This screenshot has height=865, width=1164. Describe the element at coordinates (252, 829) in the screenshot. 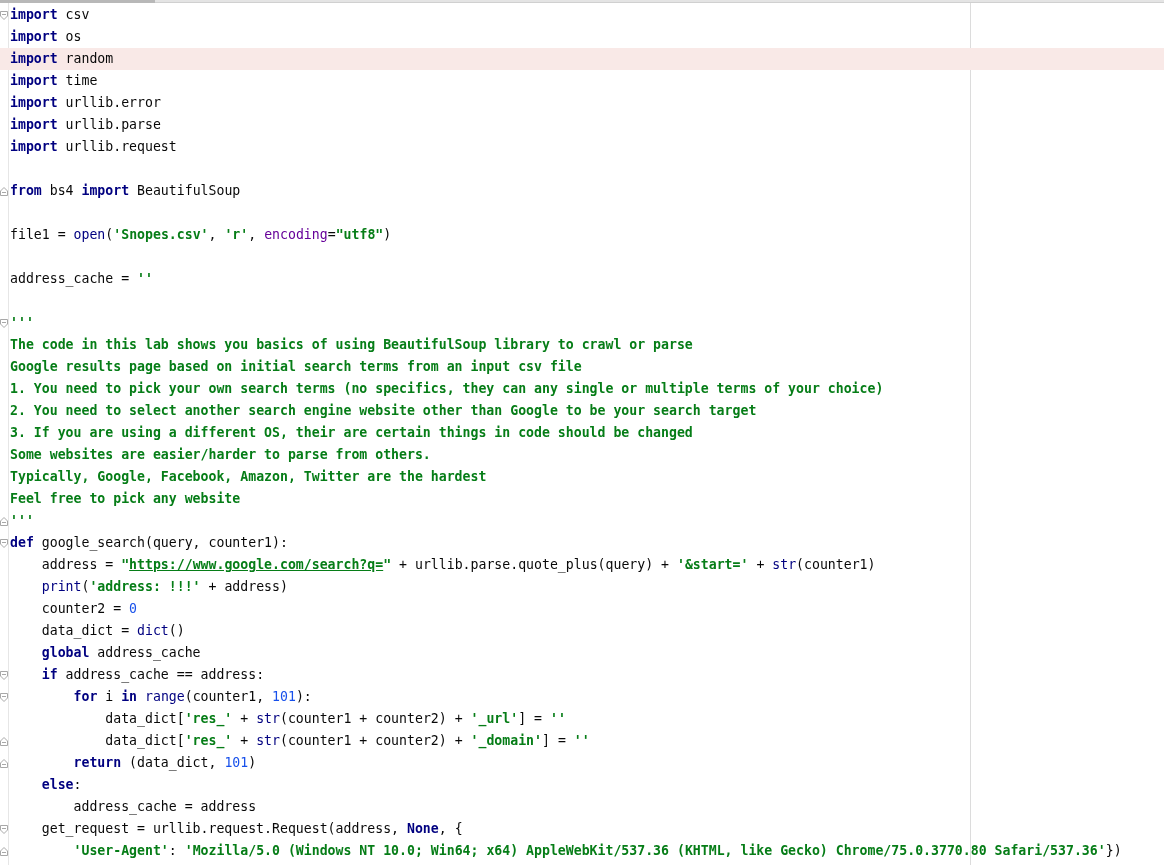

I see `code-line: get_request = urllib.request.Request(address, None, {` at that location.